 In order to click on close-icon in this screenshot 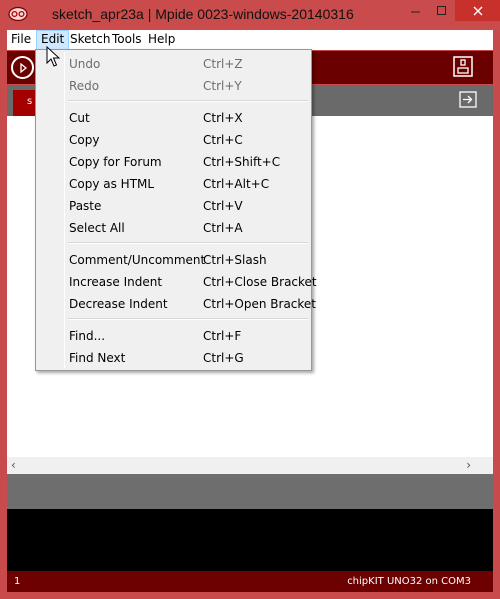, I will do `click(477, 10)`.